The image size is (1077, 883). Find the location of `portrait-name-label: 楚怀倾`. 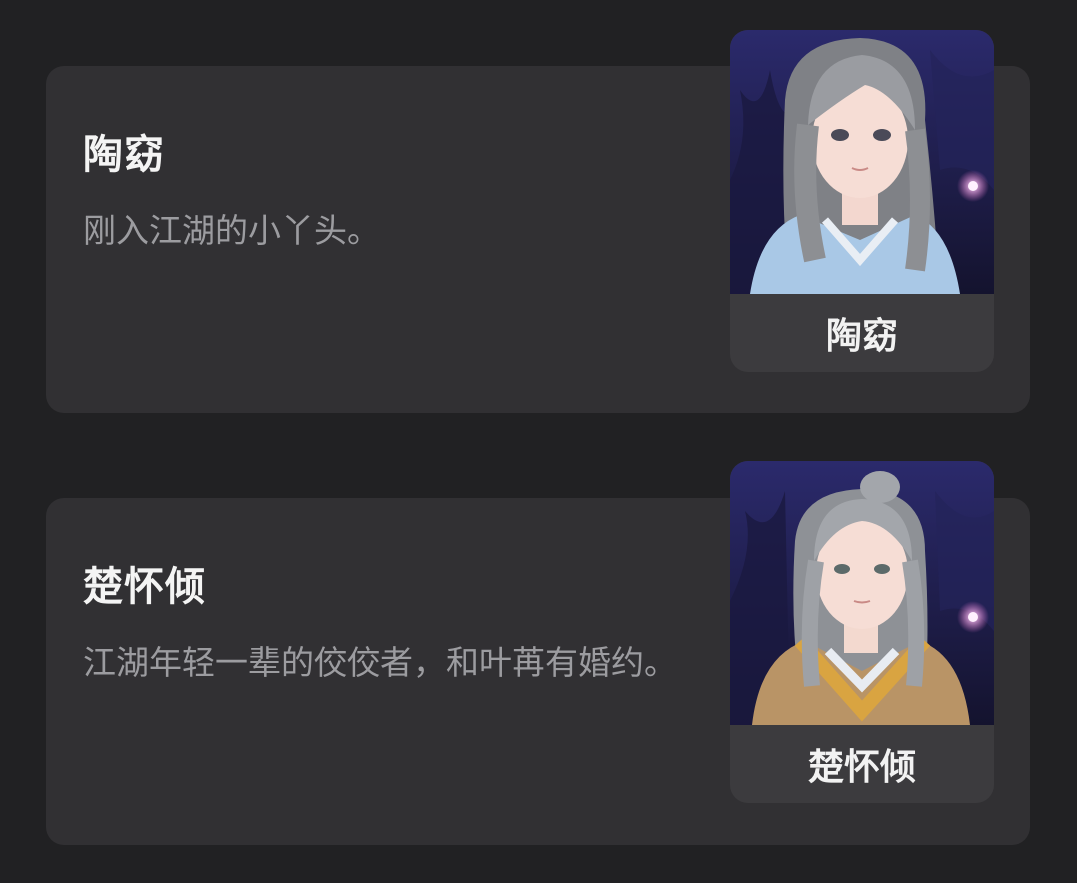

portrait-name-label: 楚怀倾 is located at coordinates (861, 767).